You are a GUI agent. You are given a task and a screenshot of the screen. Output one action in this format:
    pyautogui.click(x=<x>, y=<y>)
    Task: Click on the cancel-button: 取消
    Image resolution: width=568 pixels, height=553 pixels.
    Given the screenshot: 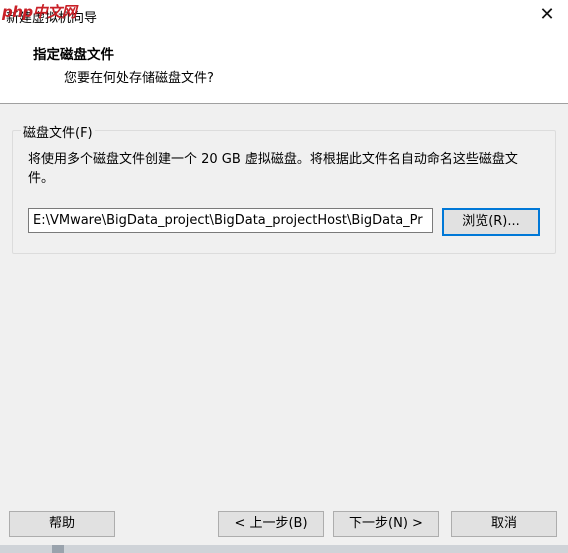 What is the action you would take?
    pyautogui.click(x=504, y=524)
    